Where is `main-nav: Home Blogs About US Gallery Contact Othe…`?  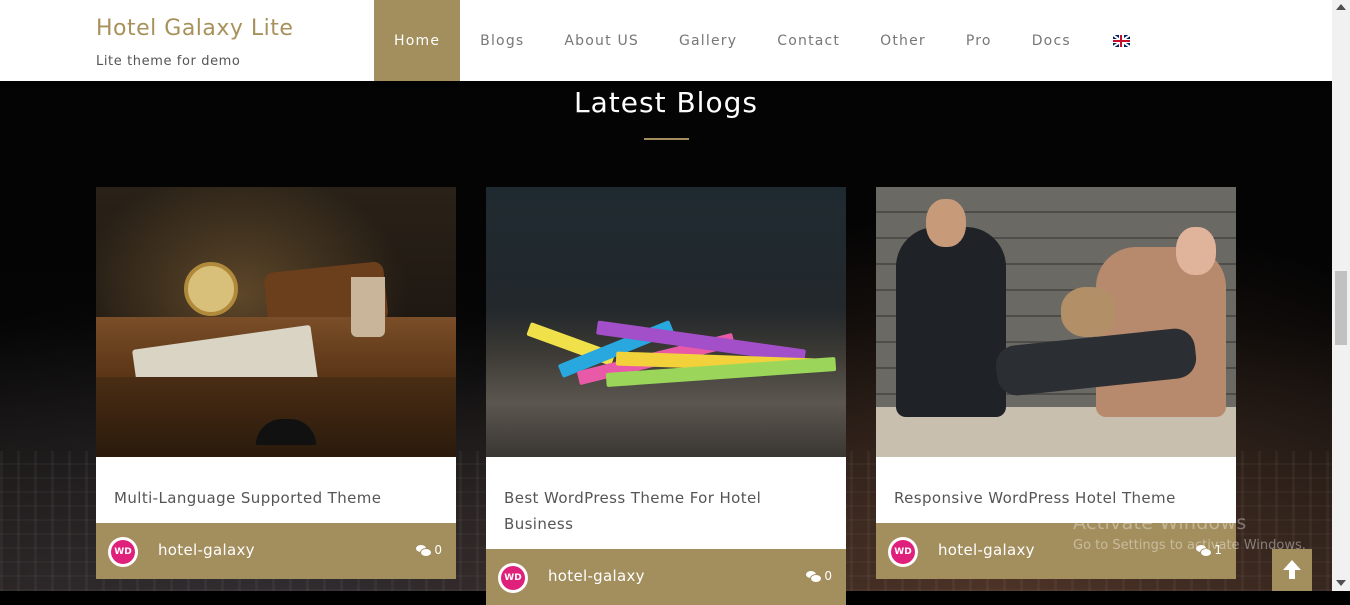 main-nav: Home Blogs About US Gallery Contact Othe… is located at coordinates (762, 40).